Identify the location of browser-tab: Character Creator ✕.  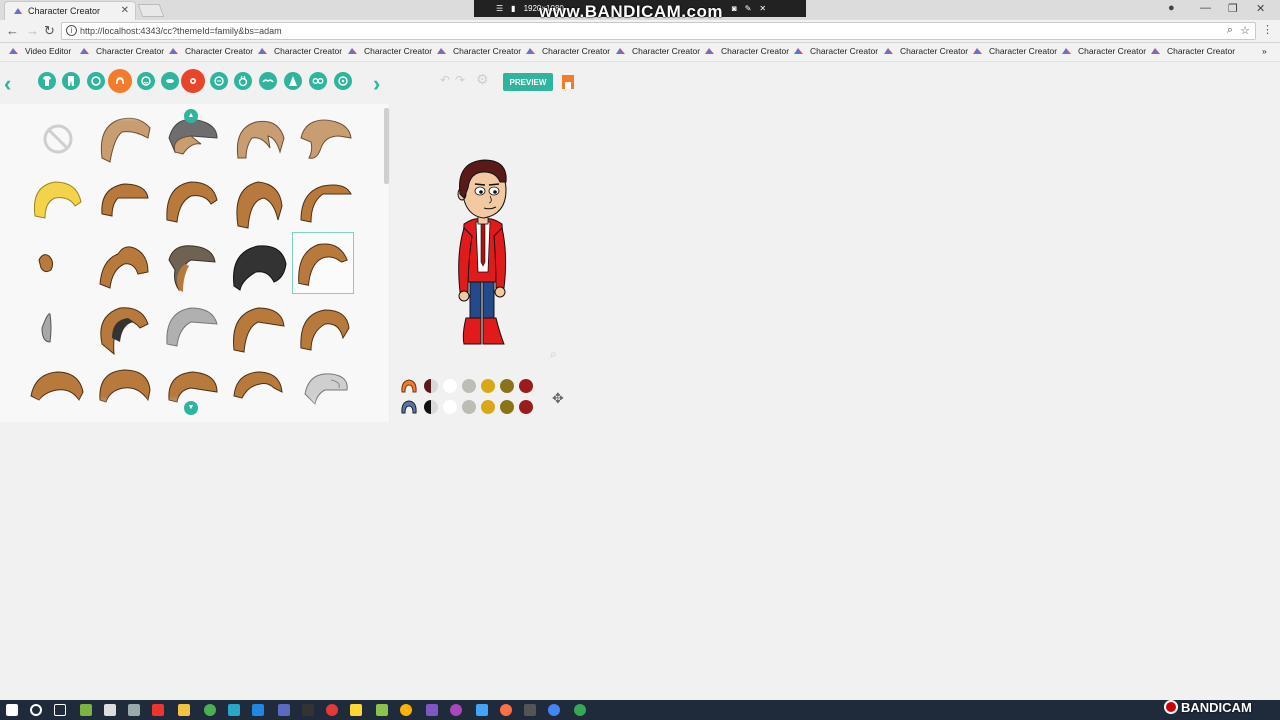
(70, 10).